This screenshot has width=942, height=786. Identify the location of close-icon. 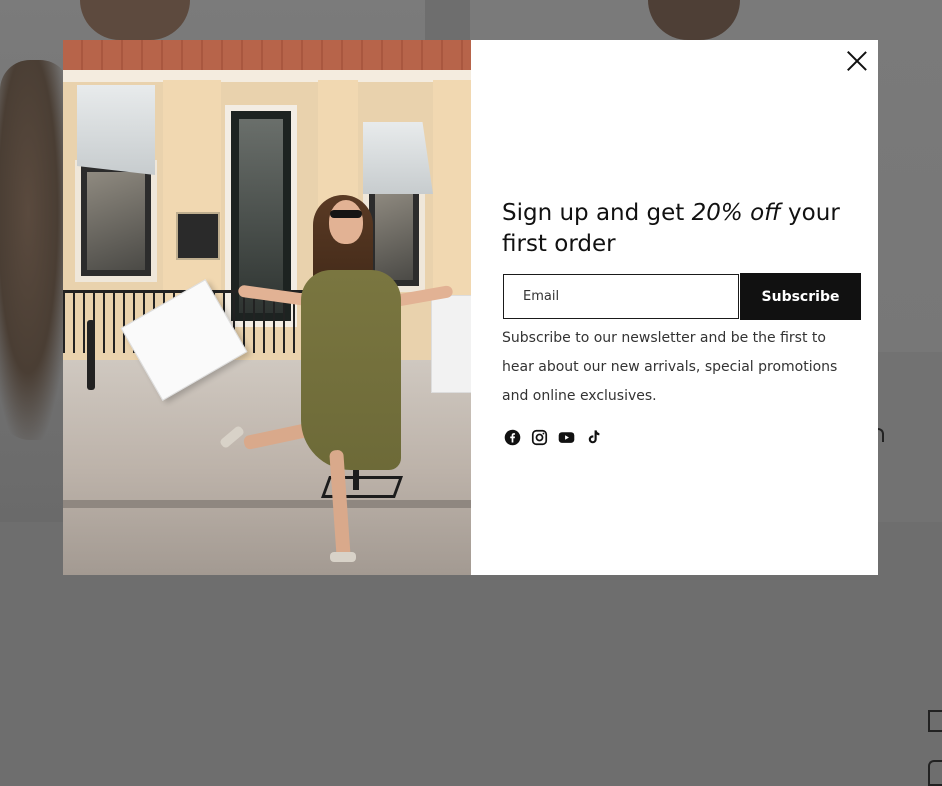
(857, 61).